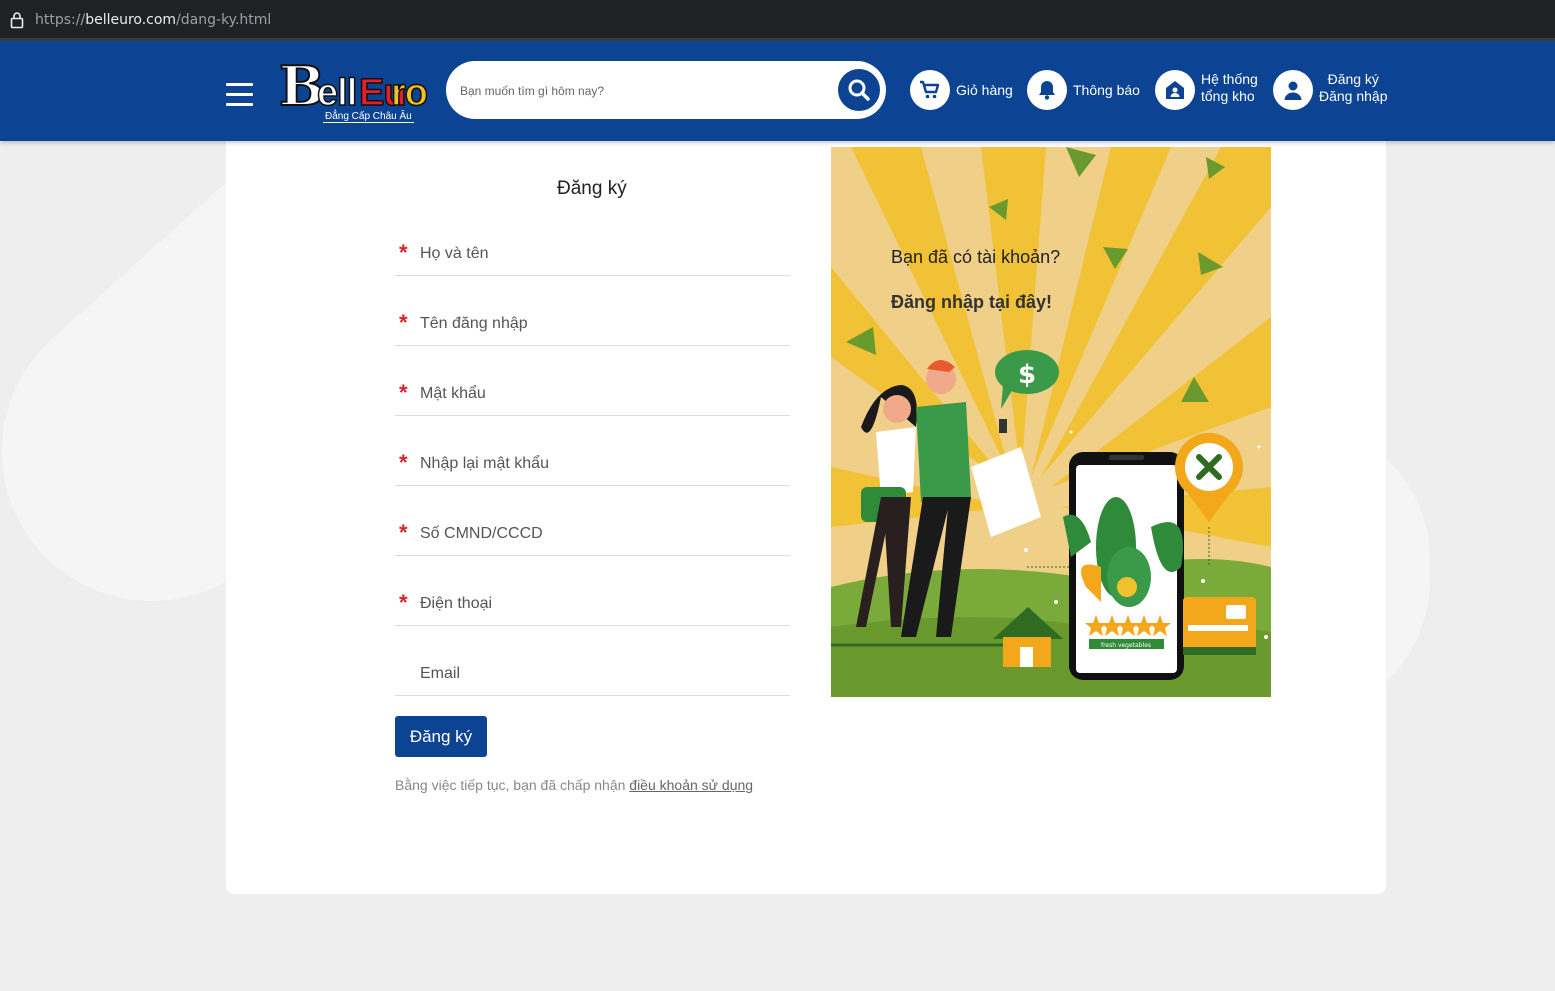  What do you see at coordinates (1027, 375) in the screenshot?
I see `dollar-sign: $` at bounding box center [1027, 375].